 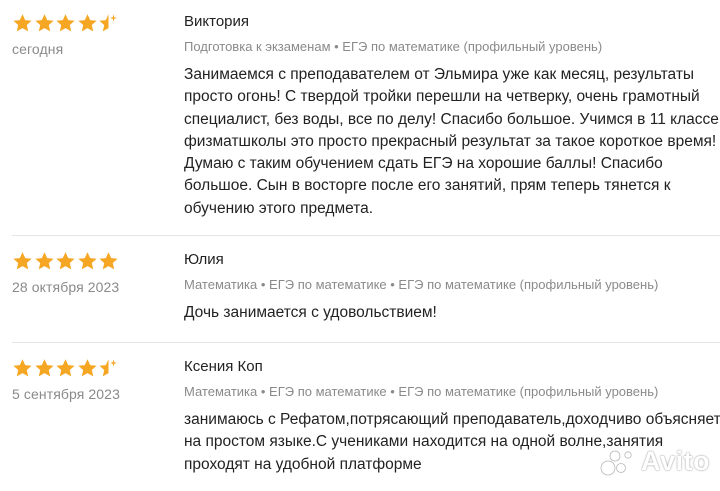 I want to click on avito-logo-icon, so click(x=619, y=462).